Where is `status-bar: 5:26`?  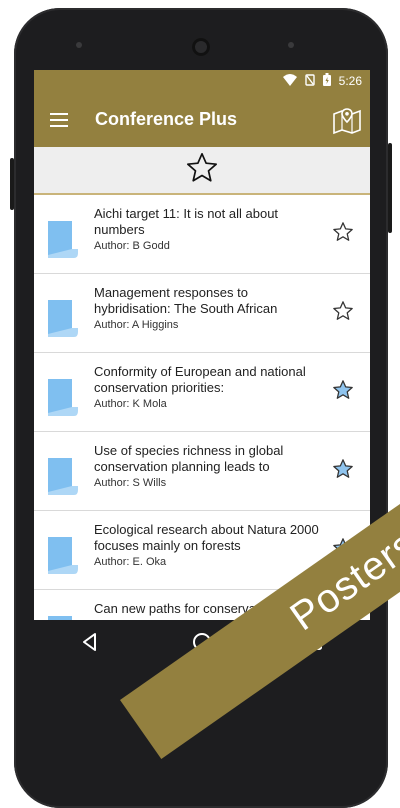
status-bar: 5:26 is located at coordinates (202, 81).